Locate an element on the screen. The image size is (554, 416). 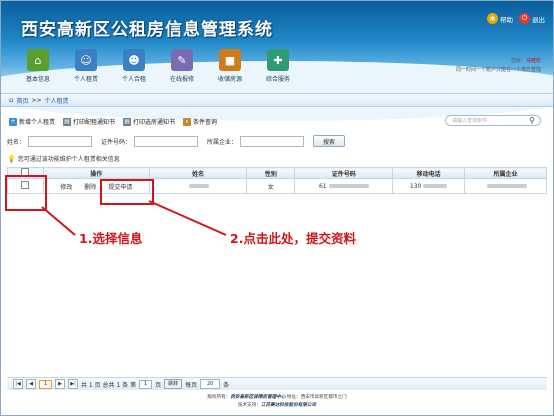
column-header: 性别 is located at coordinates (271, 173).